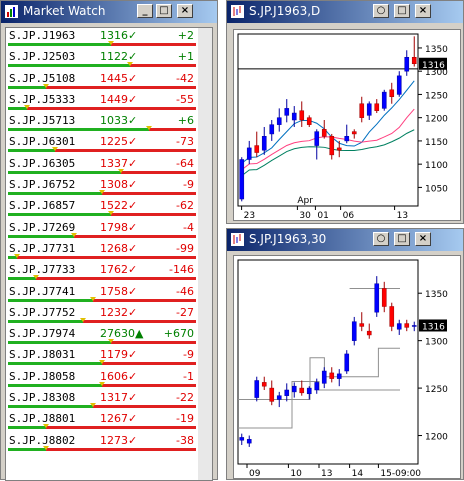 The width and height of the screenshot is (464, 481). I want to click on market-watch-row: S.JP.J2503 1122✓ +1, so click(109, 59).